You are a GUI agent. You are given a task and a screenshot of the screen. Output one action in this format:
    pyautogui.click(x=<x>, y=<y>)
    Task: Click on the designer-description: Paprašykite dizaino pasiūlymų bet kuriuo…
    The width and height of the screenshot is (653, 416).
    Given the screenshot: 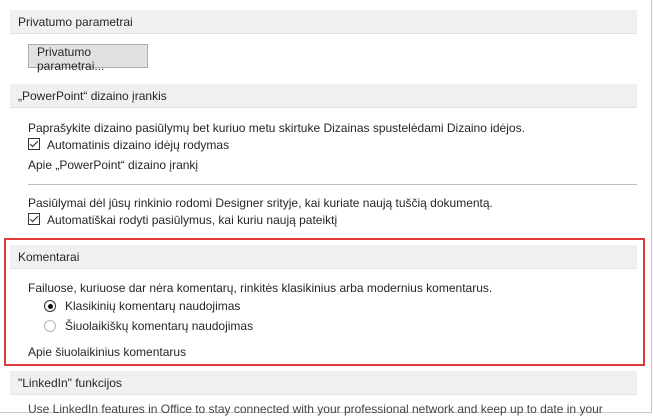 What is the action you would take?
    pyautogui.click(x=276, y=128)
    